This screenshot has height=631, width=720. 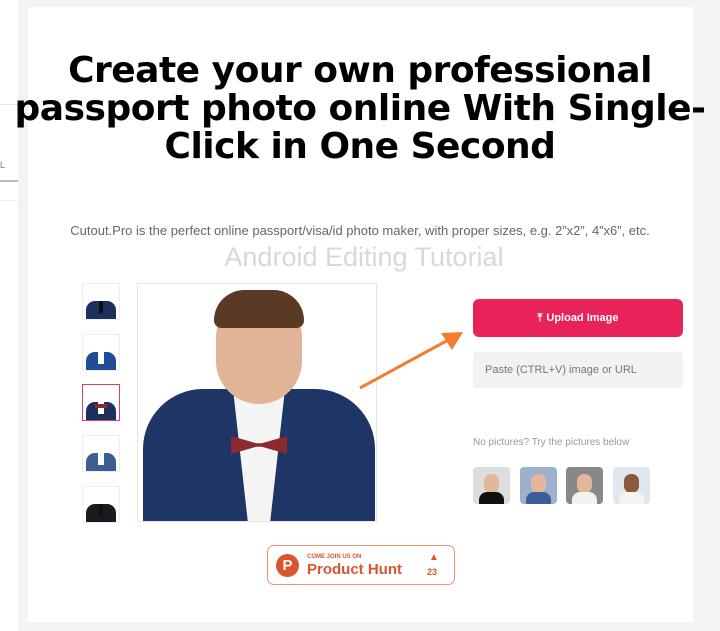 I want to click on sample-image-boy-white-shirt, so click(x=584, y=485).